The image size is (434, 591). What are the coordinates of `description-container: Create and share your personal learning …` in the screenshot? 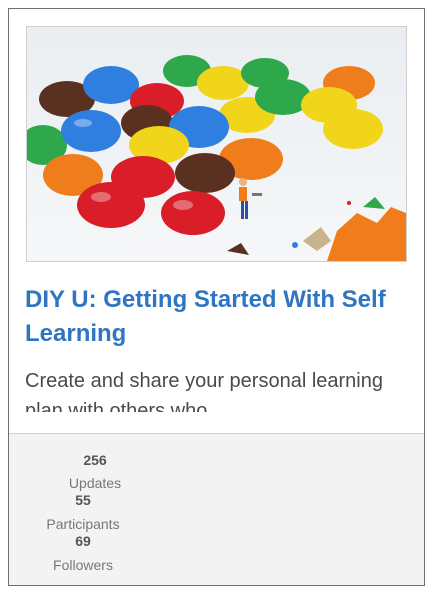 It's located at (217, 389).